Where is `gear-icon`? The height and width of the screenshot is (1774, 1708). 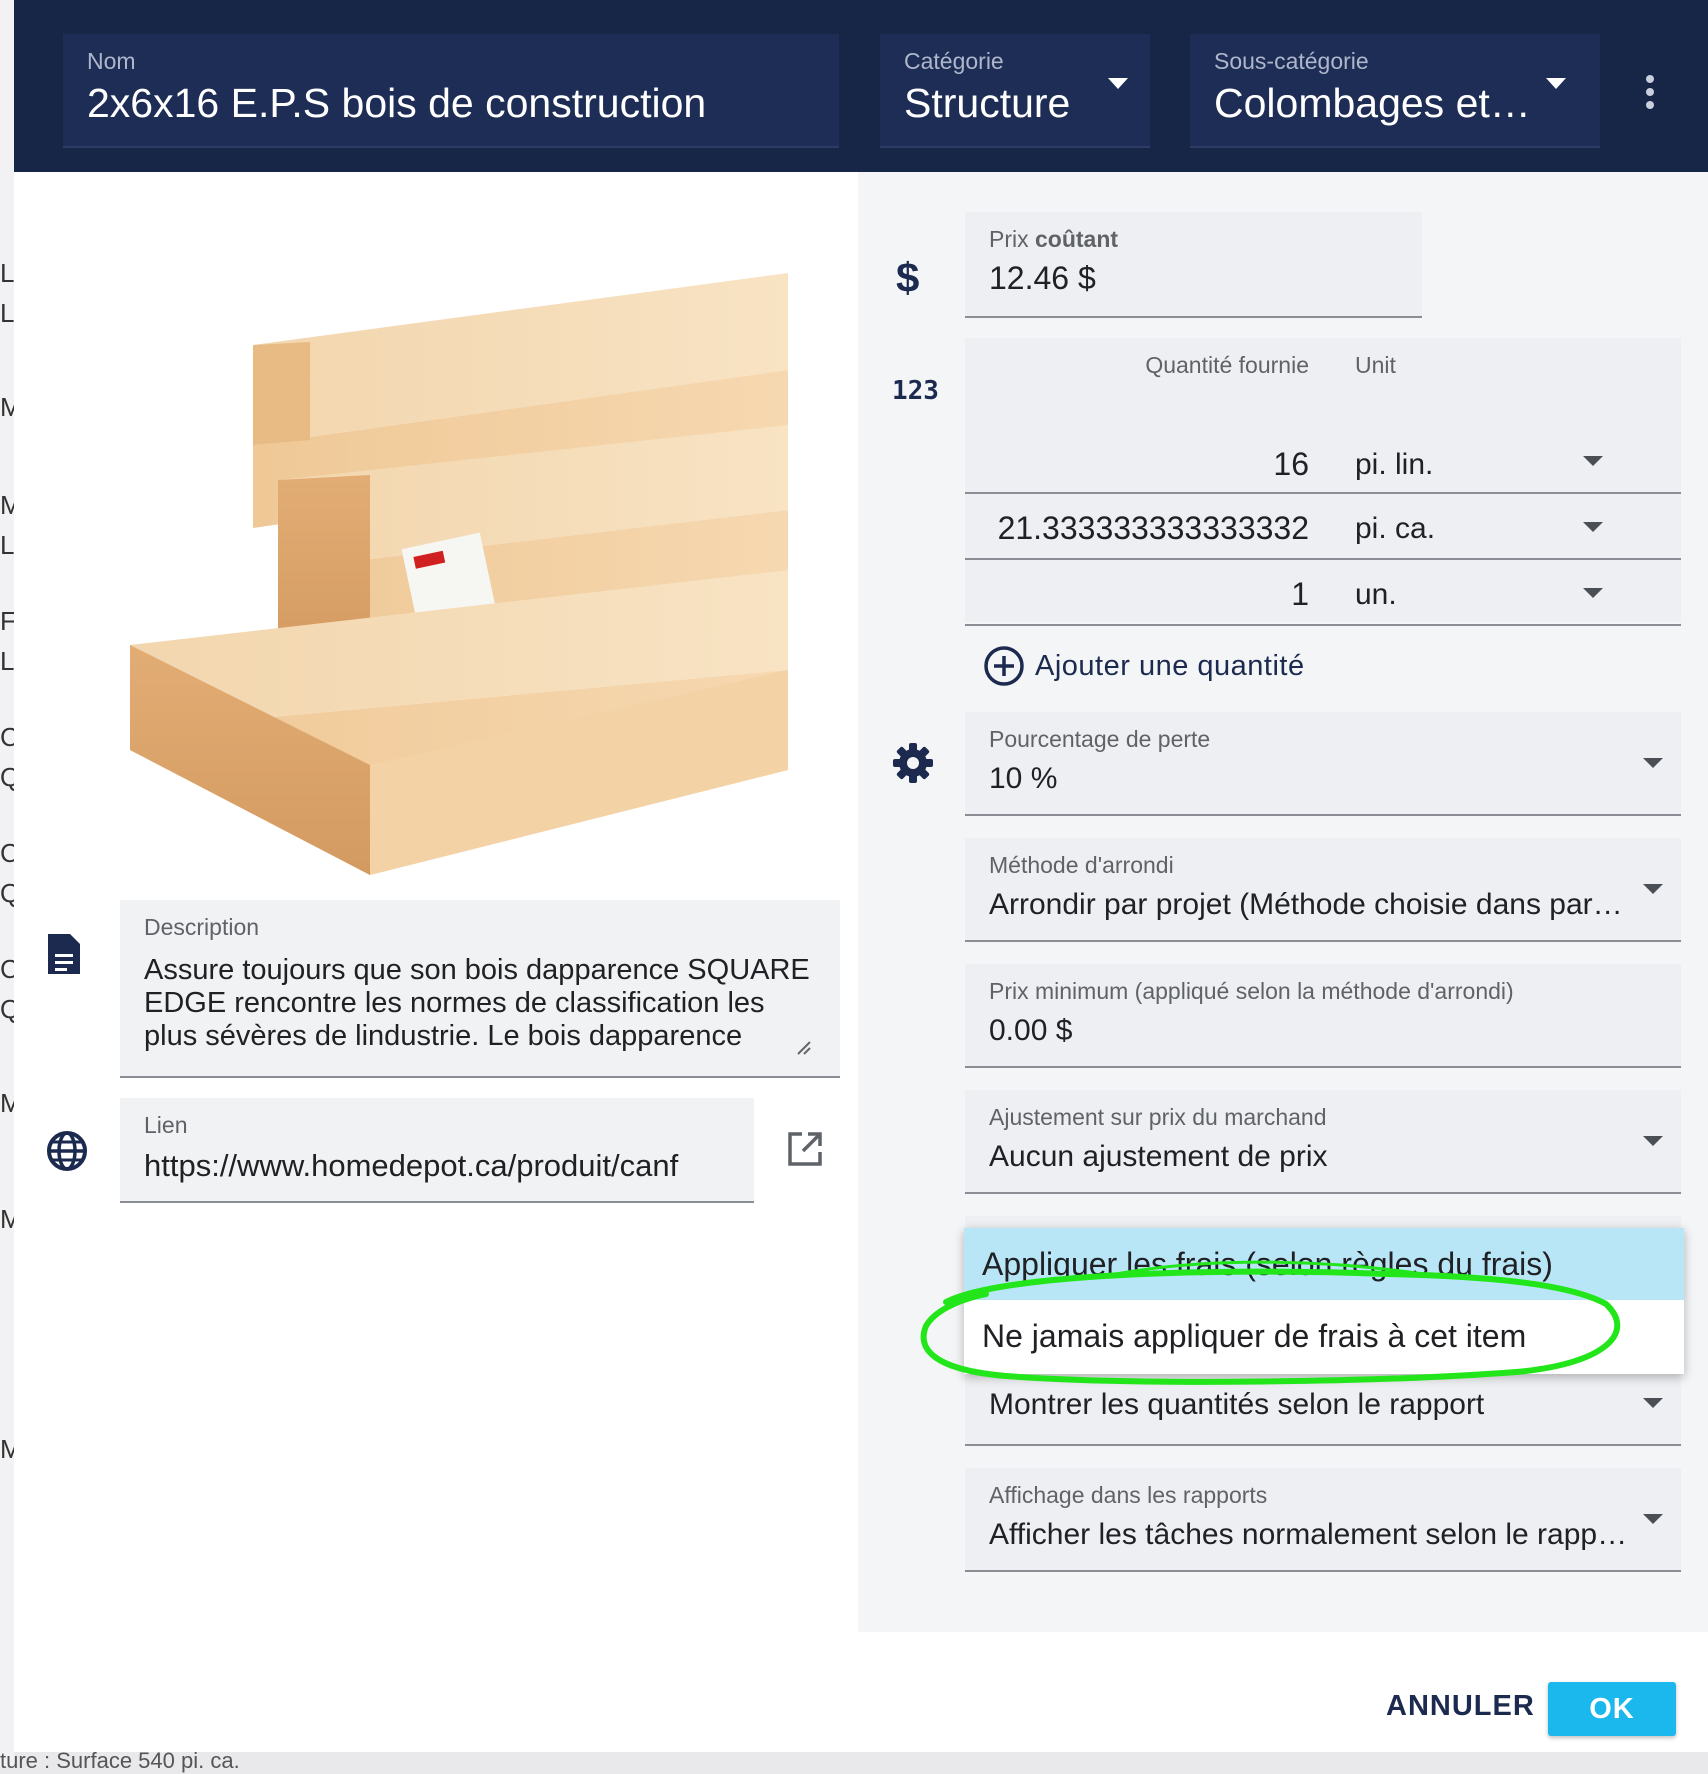
gear-icon is located at coordinates (914, 764).